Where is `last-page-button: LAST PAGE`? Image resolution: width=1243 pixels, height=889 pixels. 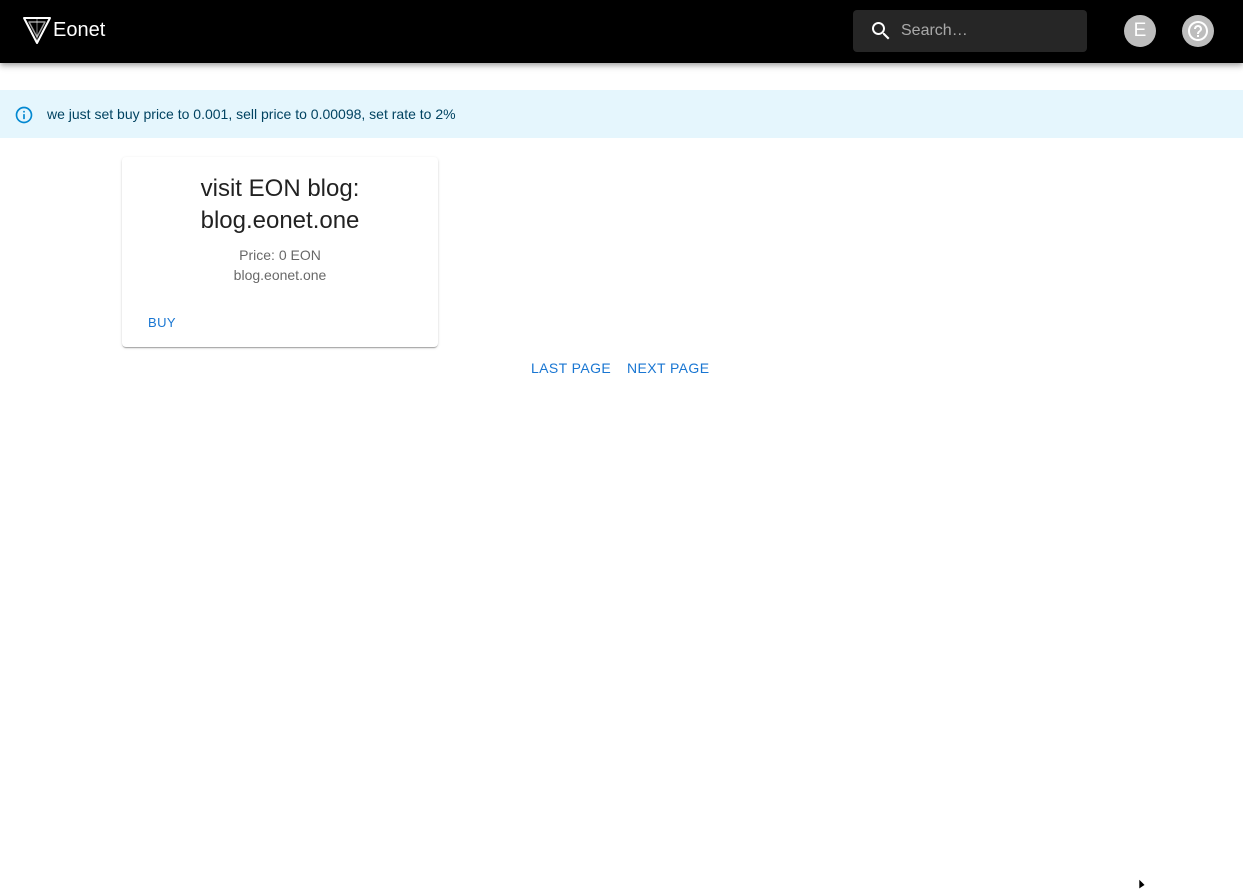
last-page-button: LAST PAGE is located at coordinates (571, 368).